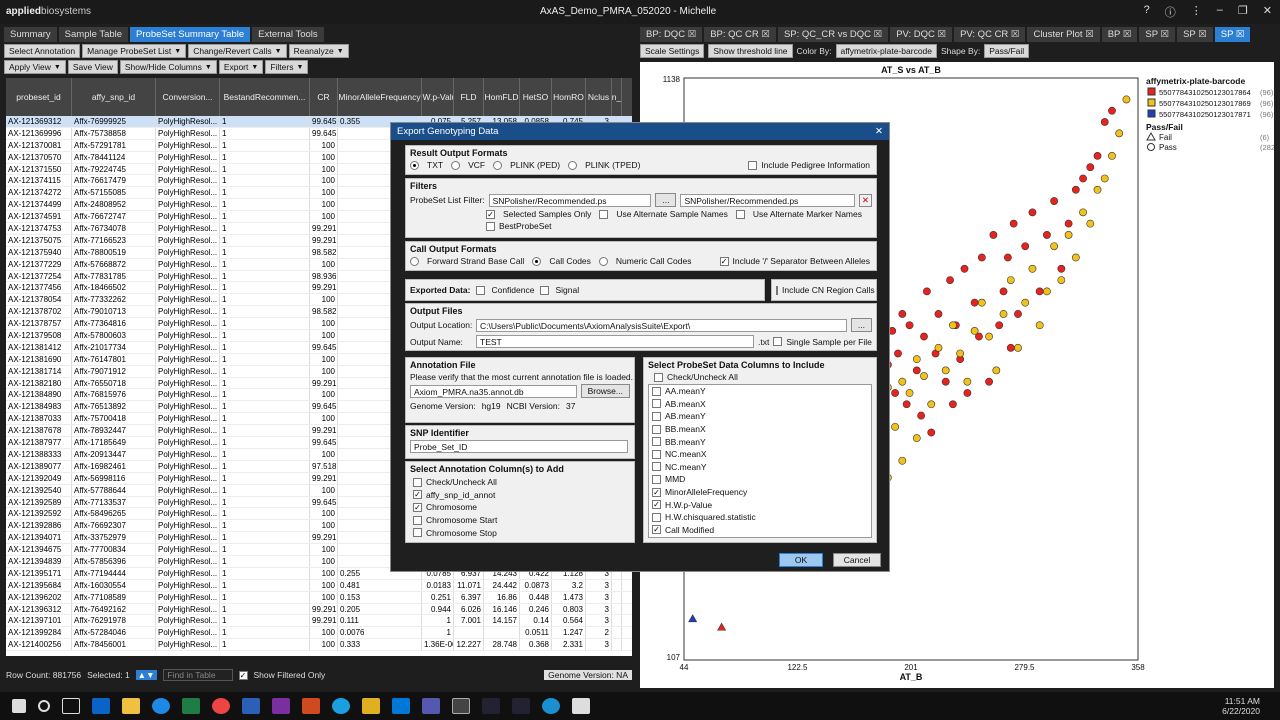  Describe the element at coordinates (760, 429) in the screenshot. I see `probeset-column-item: BB.meanX` at that location.